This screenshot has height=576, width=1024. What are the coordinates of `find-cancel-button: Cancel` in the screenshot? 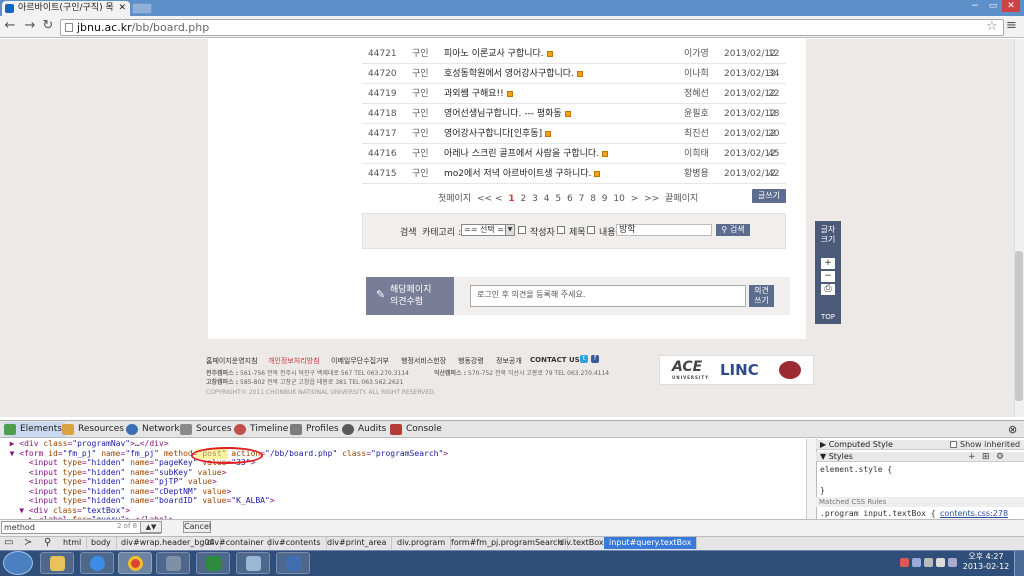 It's located at (197, 527).